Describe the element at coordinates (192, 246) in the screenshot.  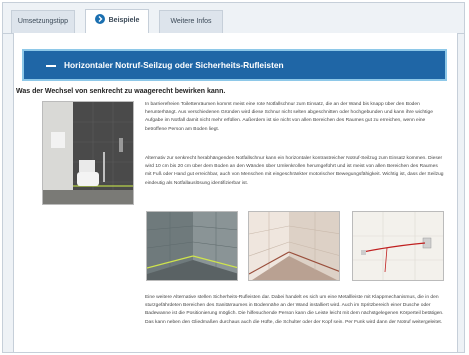
I see `shower-pullcord-photo` at that location.